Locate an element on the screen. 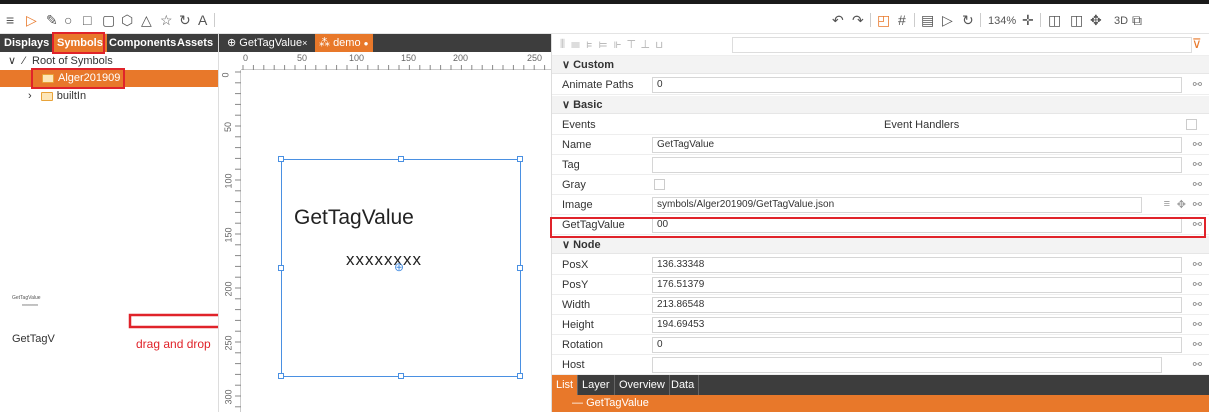 This screenshot has width=1209, height=412. triangle-tool-icon: △ is located at coordinates (146, 20).